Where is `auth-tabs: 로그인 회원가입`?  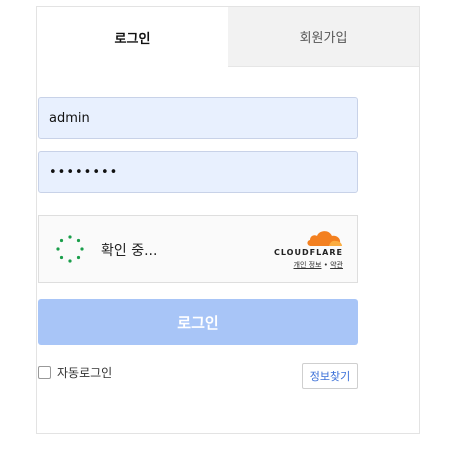
auth-tabs: 로그인 회원가입 is located at coordinates (228, 37).